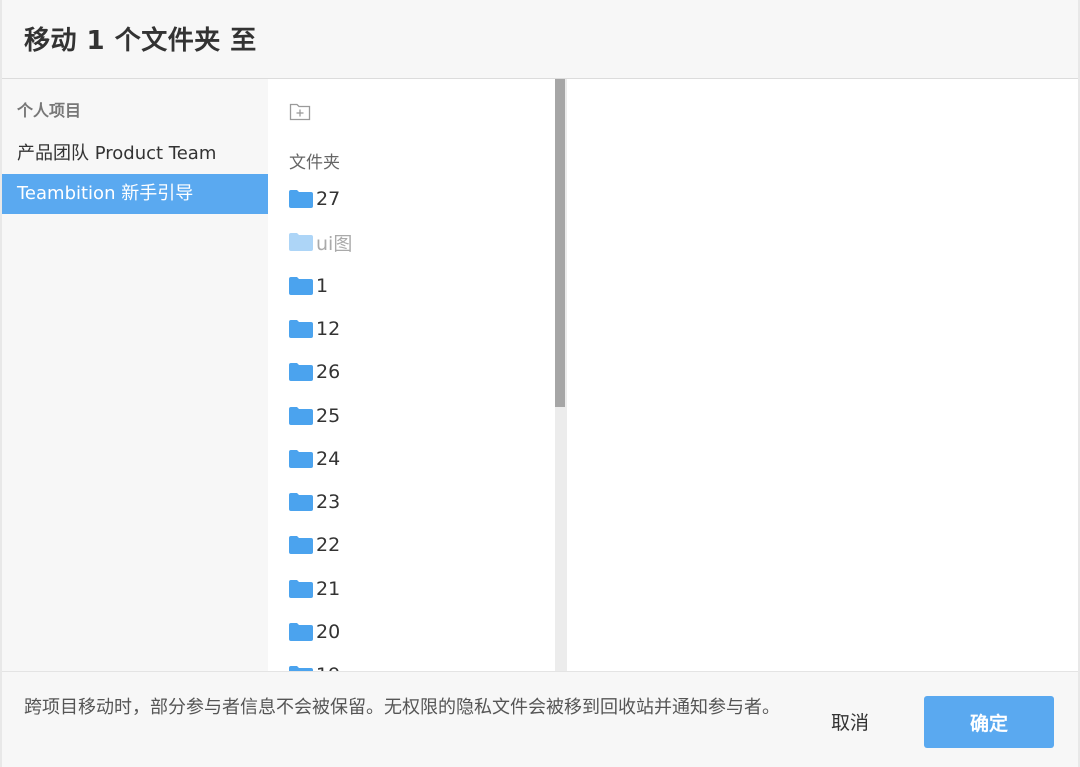 Image resolution: width=1080 pixels, height=767 pixels. I want to click on folder-list-scrollbar-thumb, so click(560, 243).